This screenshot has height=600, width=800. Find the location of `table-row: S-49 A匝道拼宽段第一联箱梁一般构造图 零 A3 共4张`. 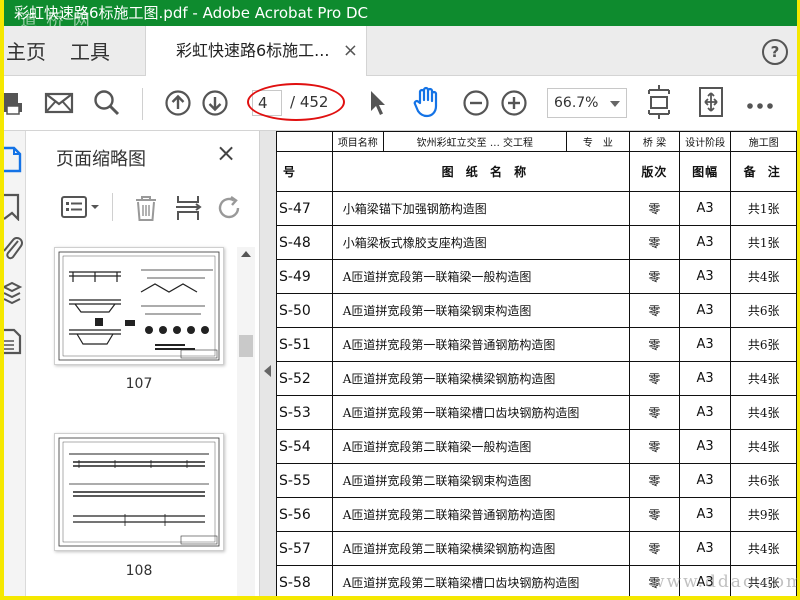

table-row: S-49 A匝道拼宽段第一联箱梁一般构造图 零 A3 共4张 is located at coordinates (536, 276).